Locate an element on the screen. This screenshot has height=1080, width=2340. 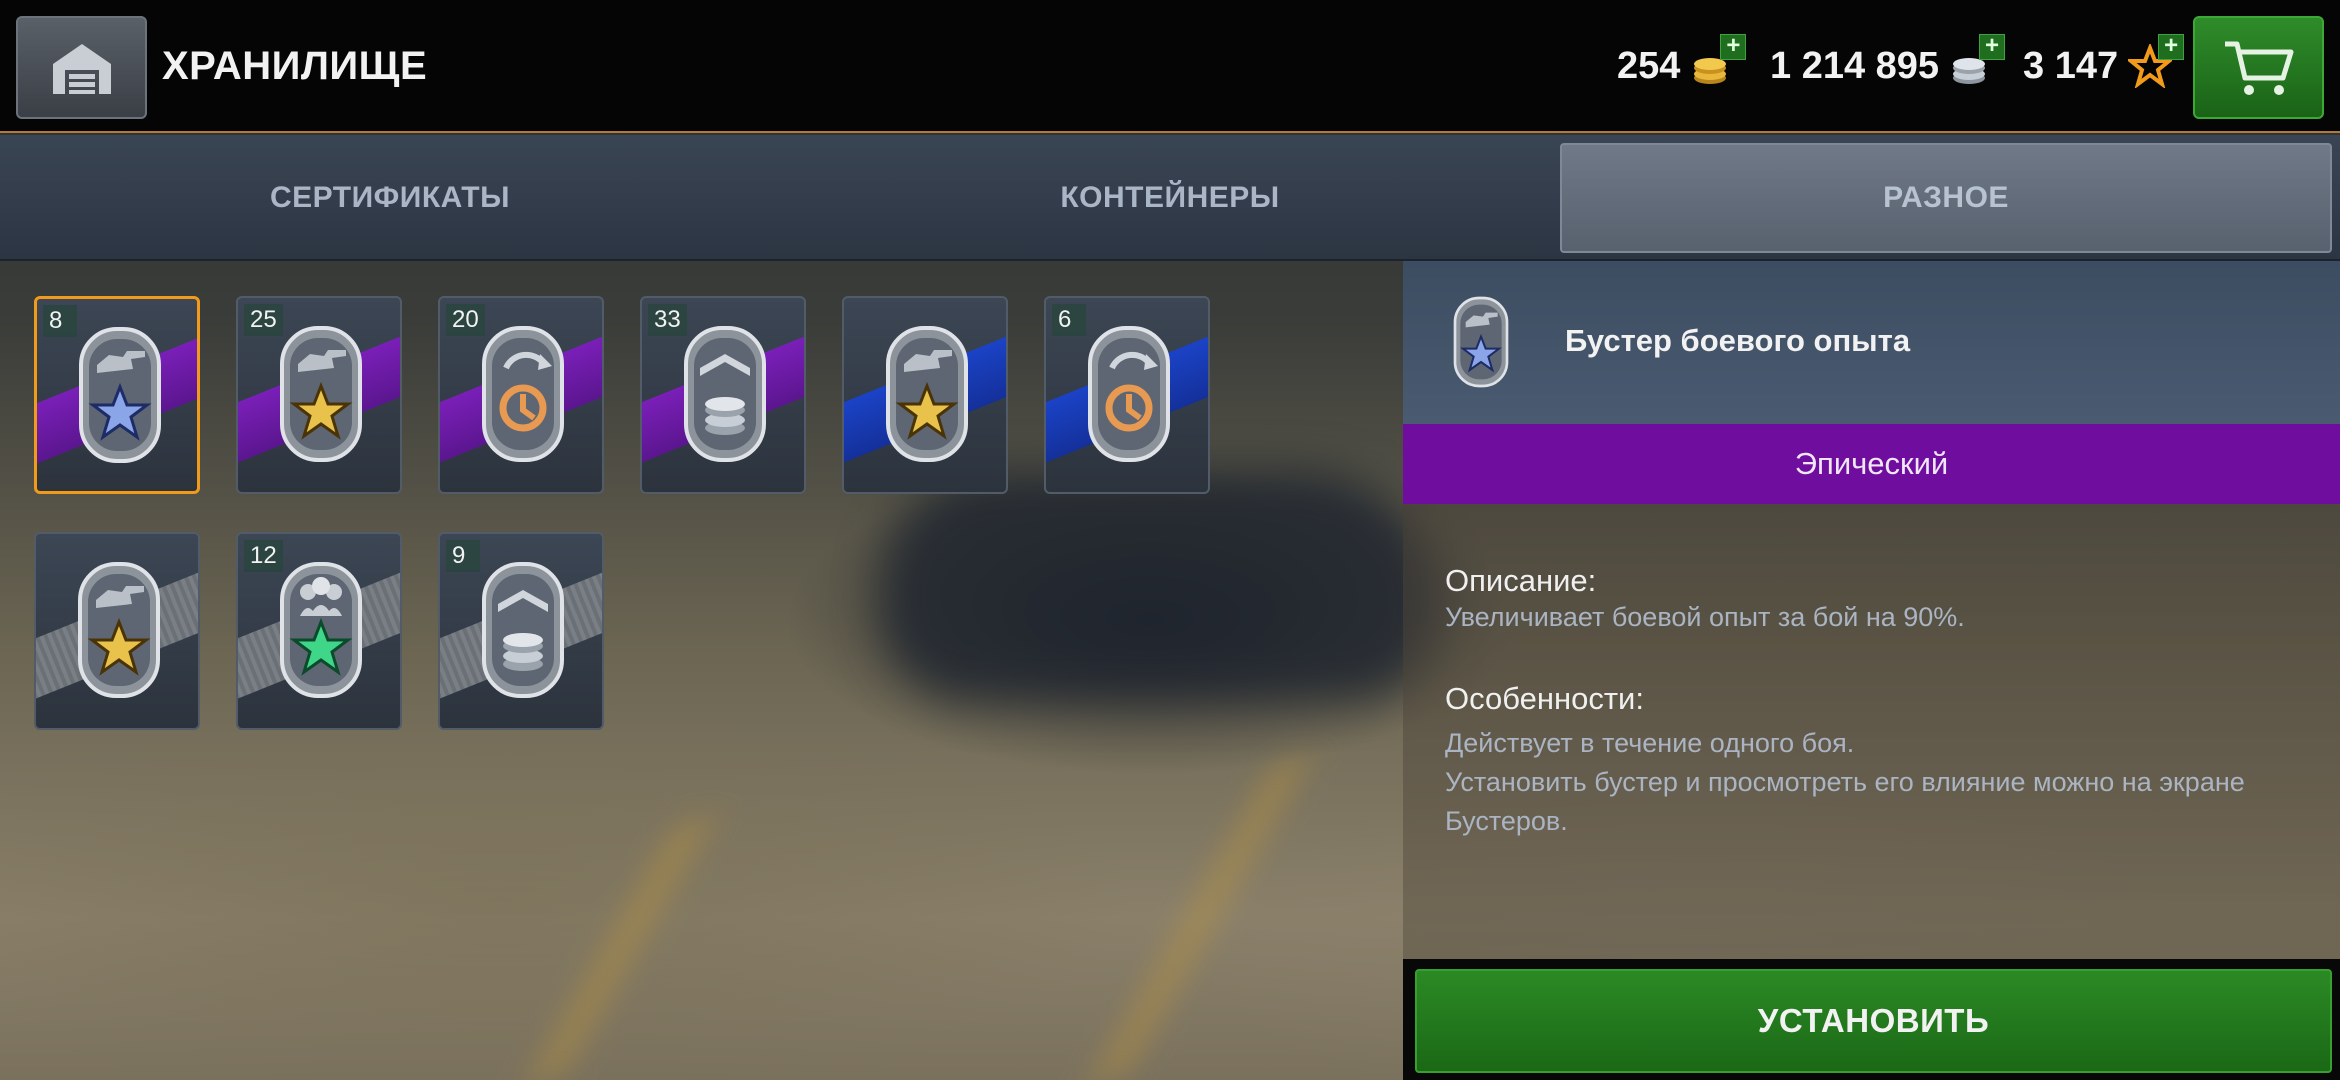
features-text-1: Действует в течение одного боя. is located at coordinates (1650, 743).